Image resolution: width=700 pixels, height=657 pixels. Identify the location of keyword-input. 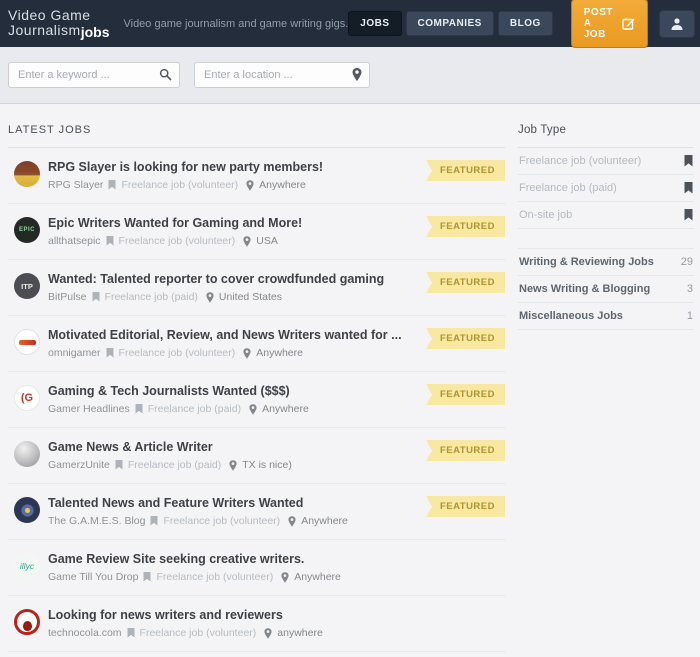
(94, 75).